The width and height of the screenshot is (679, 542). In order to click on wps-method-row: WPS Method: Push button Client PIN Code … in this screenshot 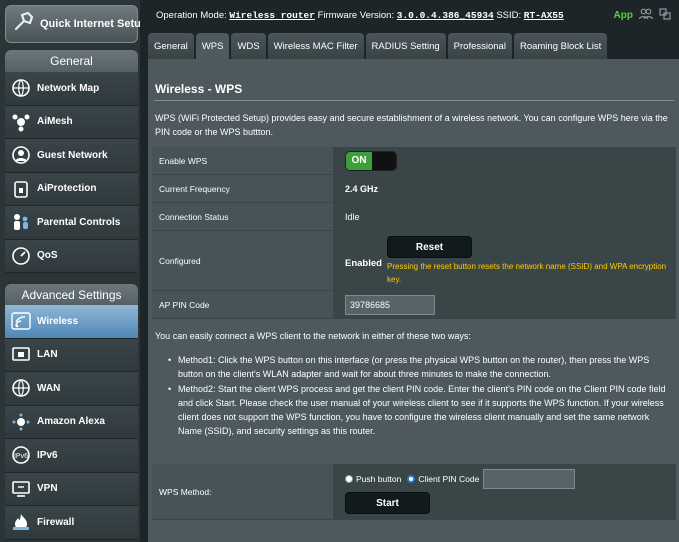, I will do `click(414, 492)`.